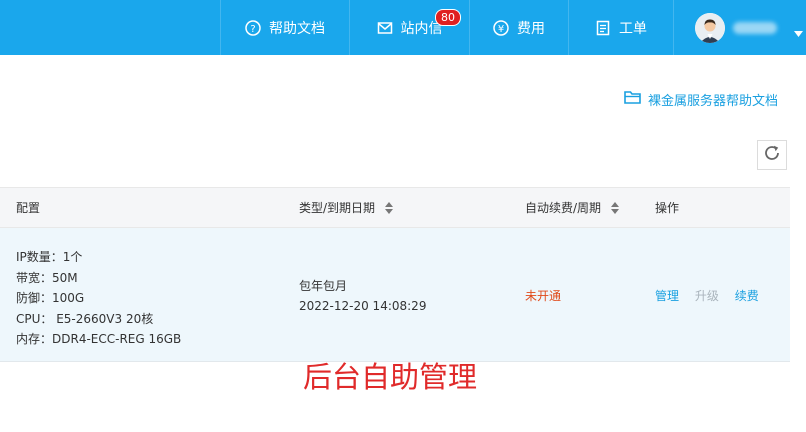 The height and width of the screenshot is (432, 806). Describe the element at coordinates (390, 377) in the screenshot. I see `self-service-caption: 后台自助管理` at that location.